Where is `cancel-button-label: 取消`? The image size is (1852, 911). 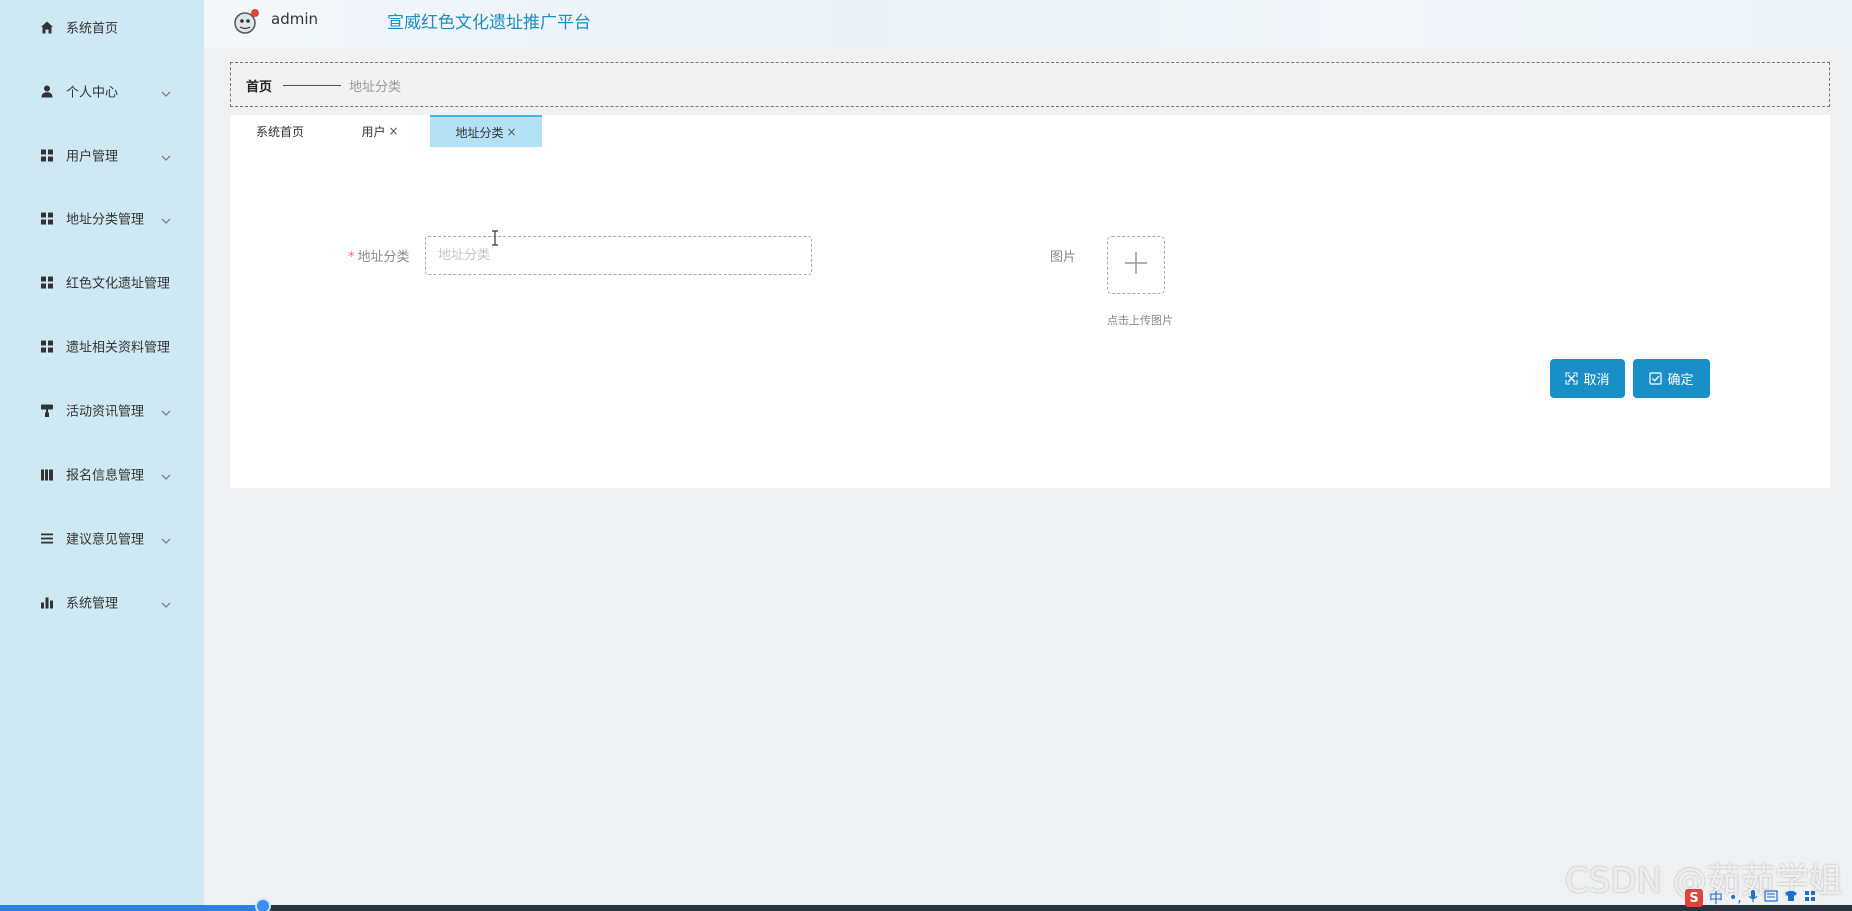 cancel-button-label: 取消 is located at coordinates (1596, 379).